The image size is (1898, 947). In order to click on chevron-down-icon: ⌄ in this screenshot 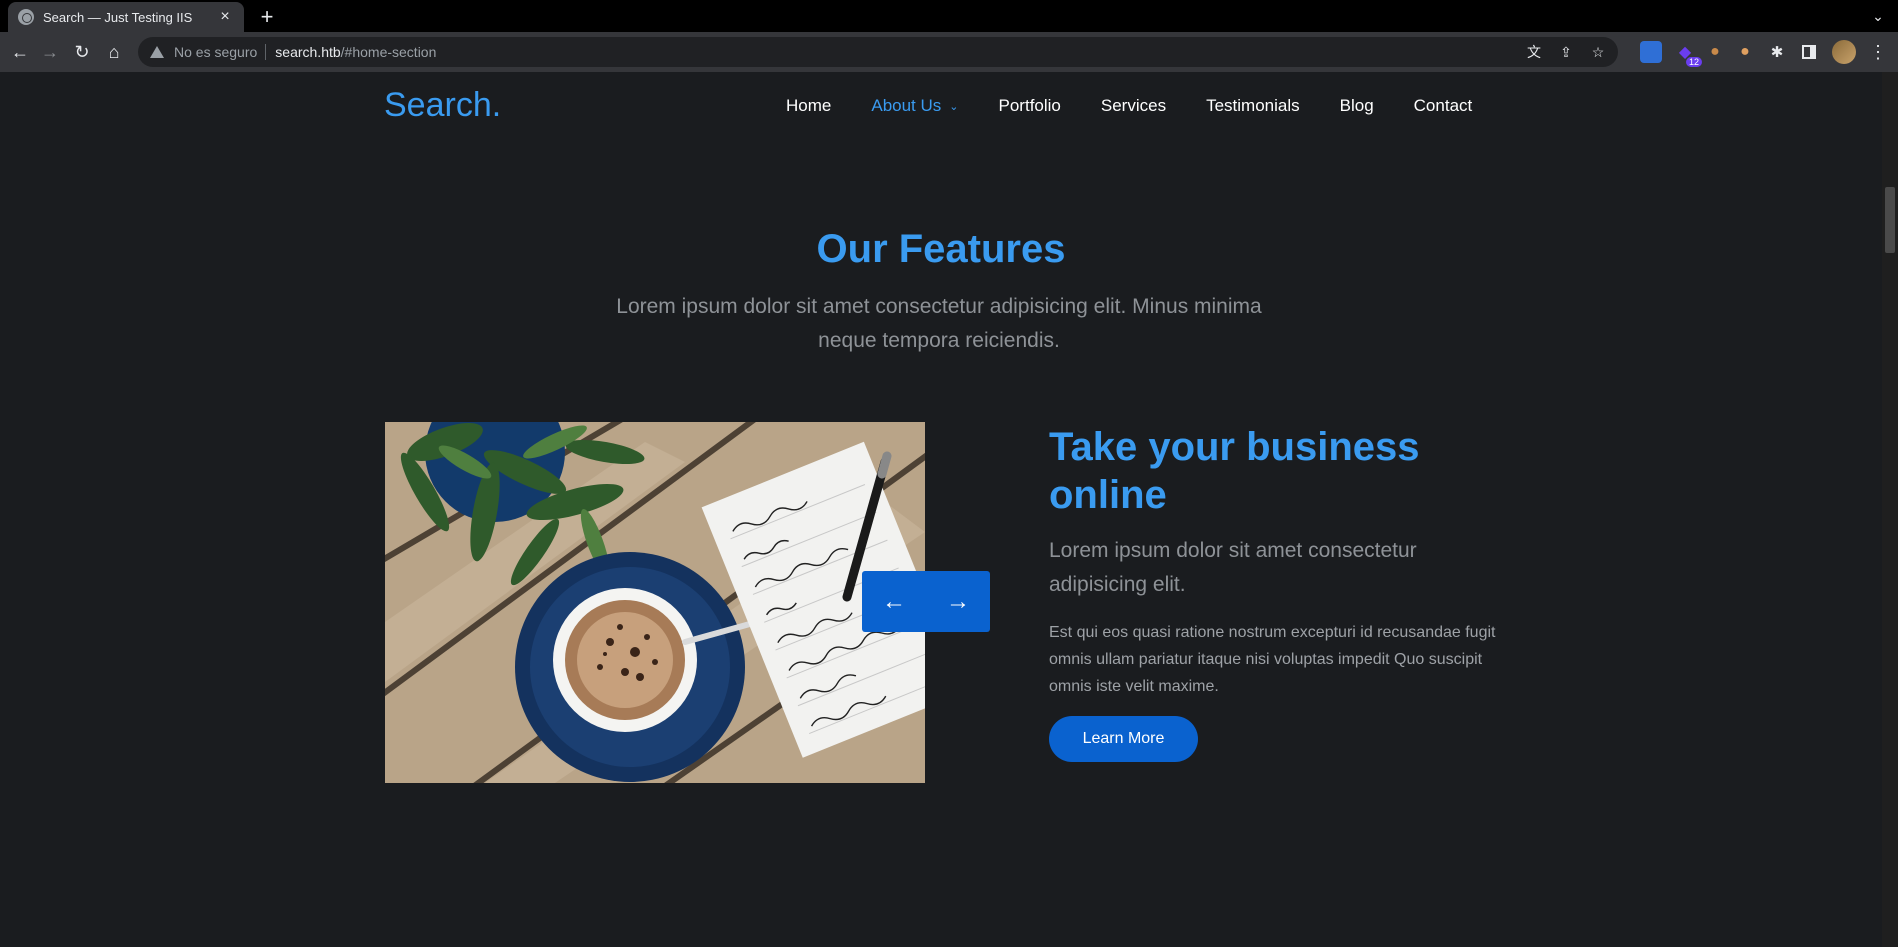, I will do `click(954, 106)`.